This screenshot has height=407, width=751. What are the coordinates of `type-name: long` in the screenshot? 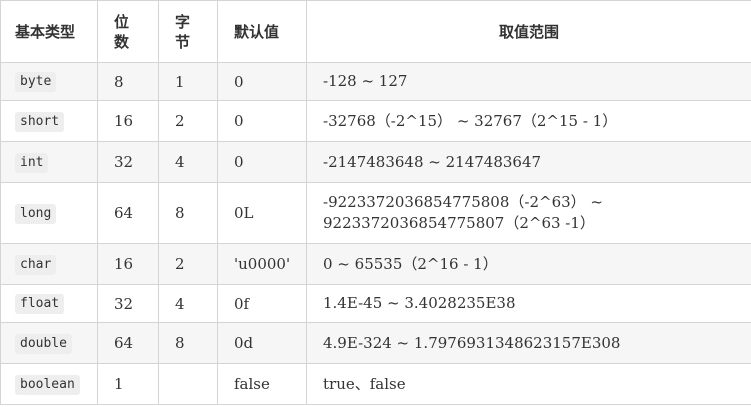 It's located at (36, 213).